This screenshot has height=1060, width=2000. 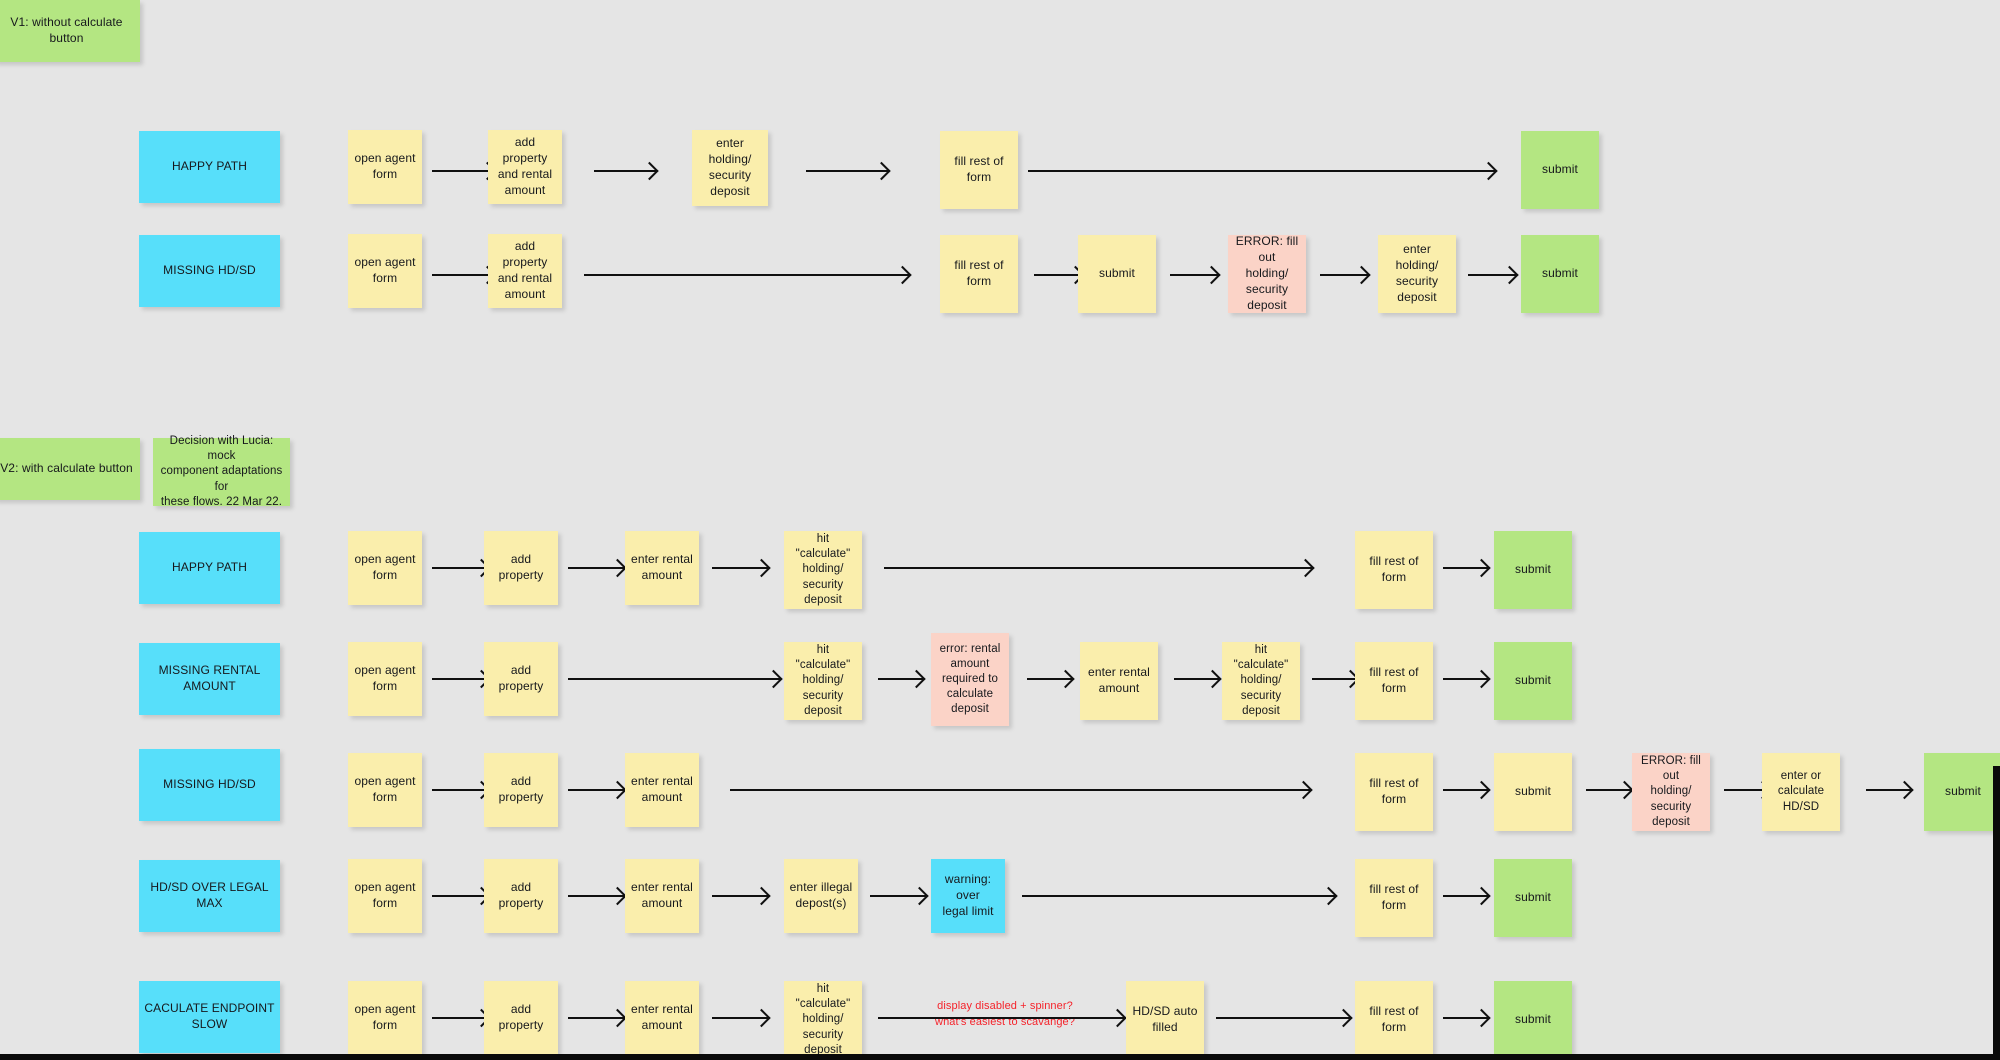 I want to click on step-label: enter or calculate HD/SD, so click(x=1801, y=791).